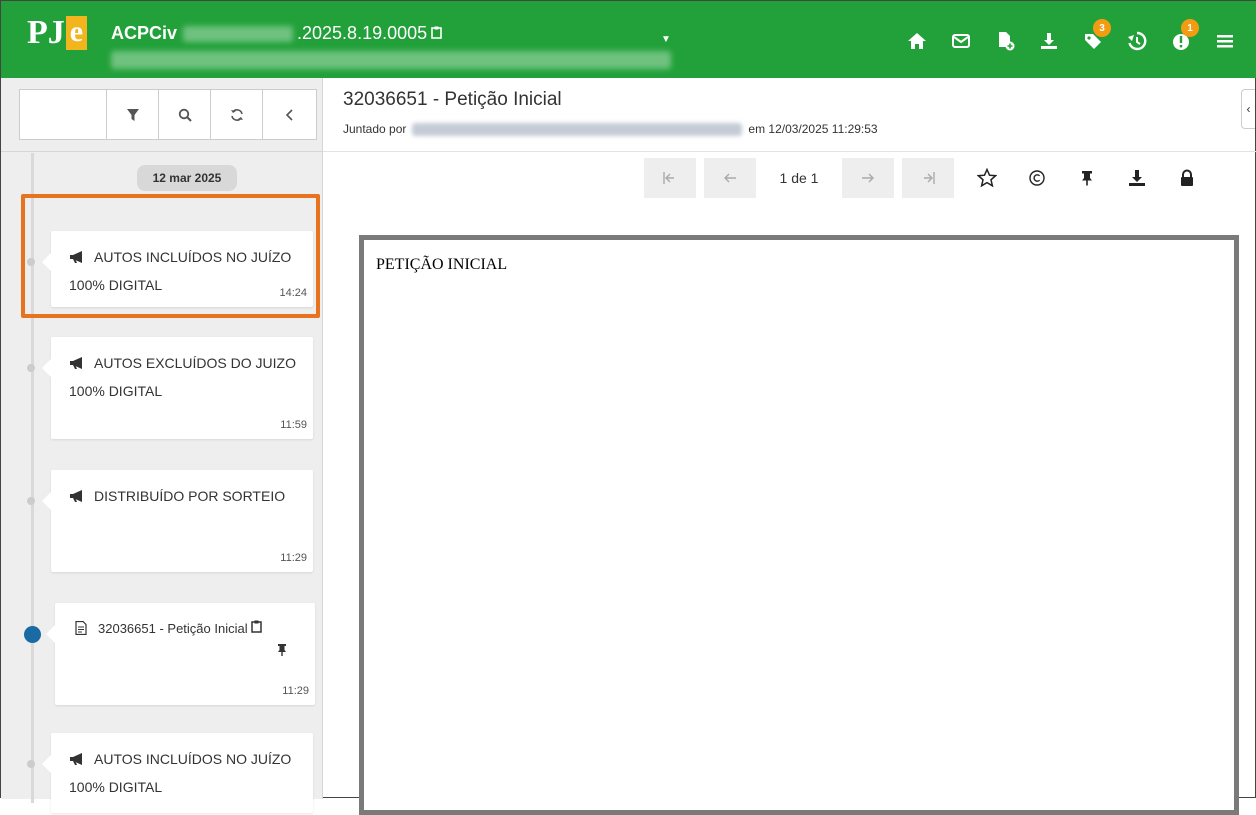  I want to click on arrow-left-icon, so click(730, 178).